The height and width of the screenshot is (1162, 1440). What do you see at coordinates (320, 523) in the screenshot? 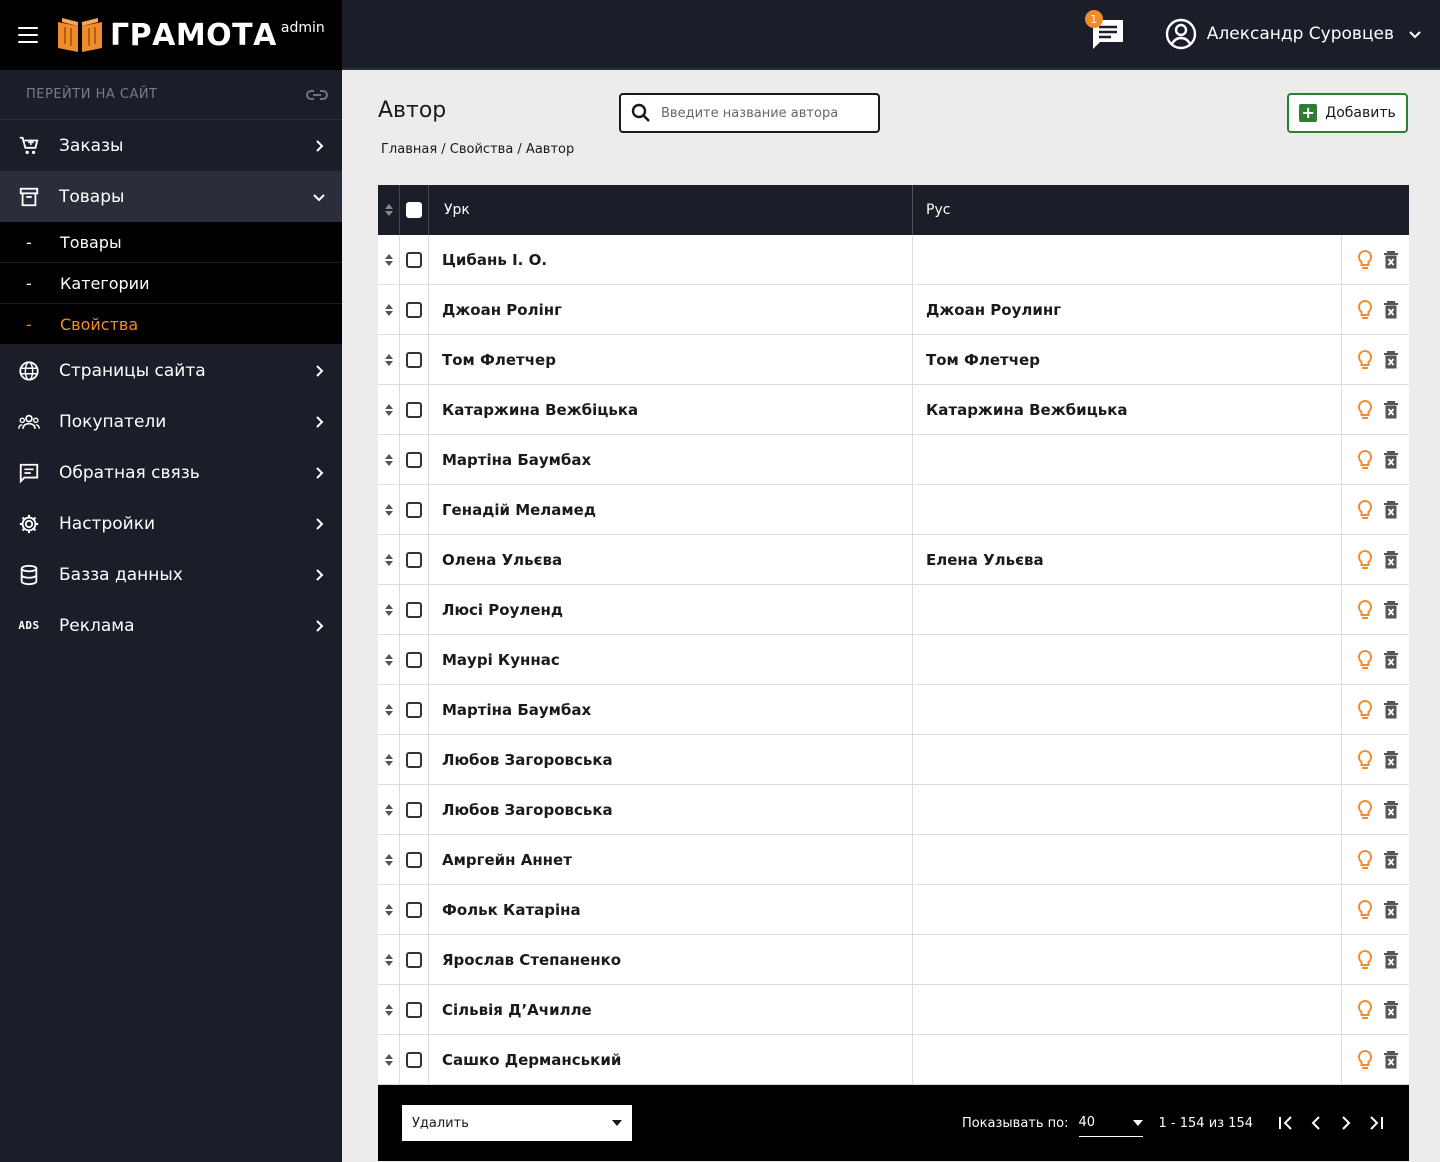
I see `chevron-right-icon` at bounding box center [320, 523].